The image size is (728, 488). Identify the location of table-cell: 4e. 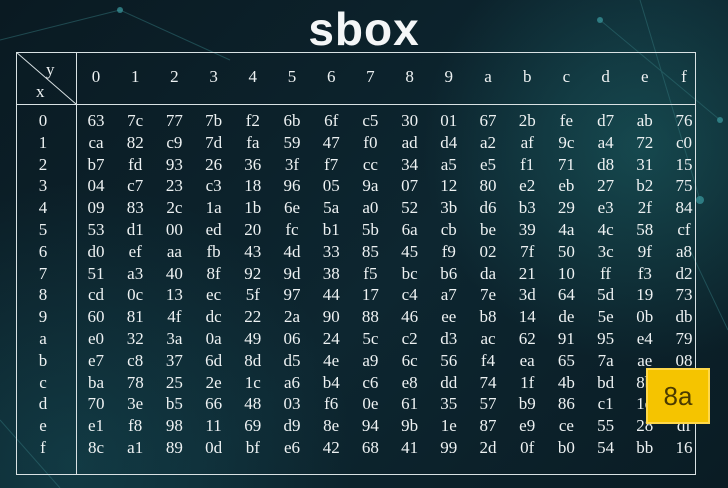
(331, 360).